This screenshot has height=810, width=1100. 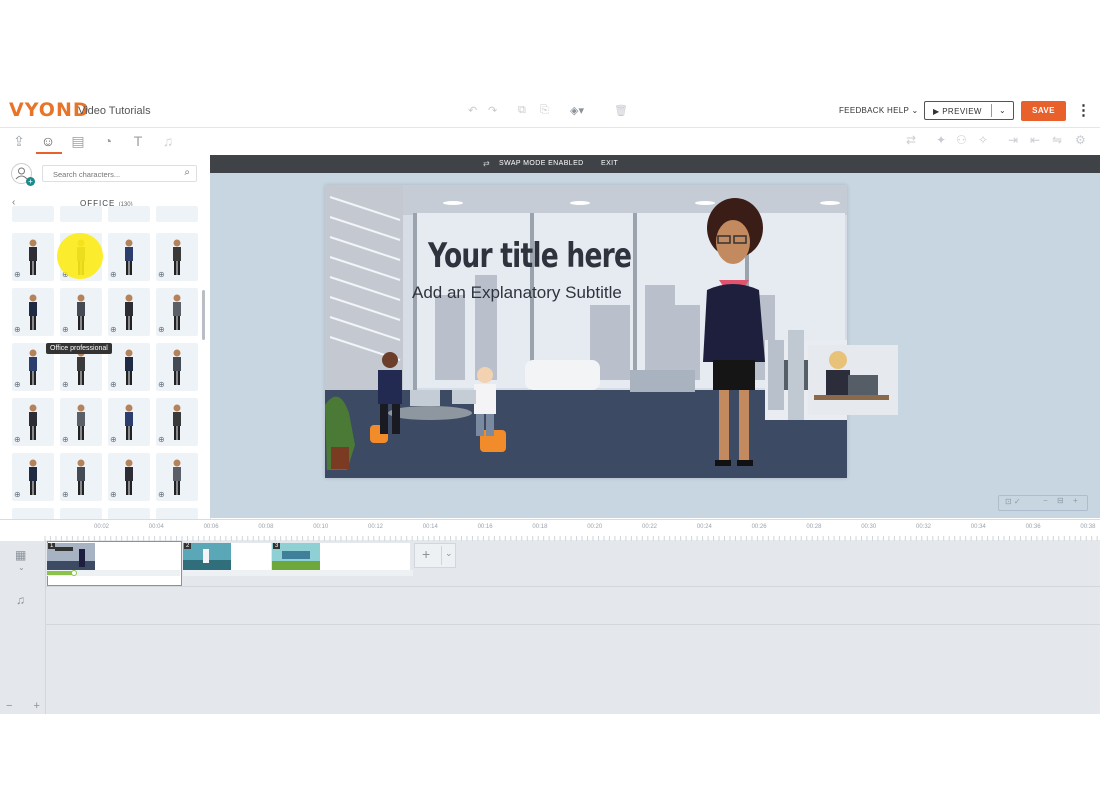 I want to click on scene-subtitle-text: Add an Explanatory Subtitle, so click(x=517, y=293).